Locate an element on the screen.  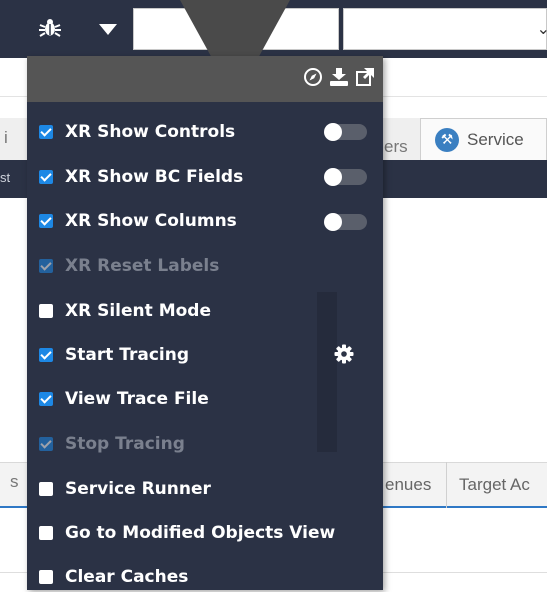
menu-item-clear-caches: Clear Caches is located at coordinates (113, 577).